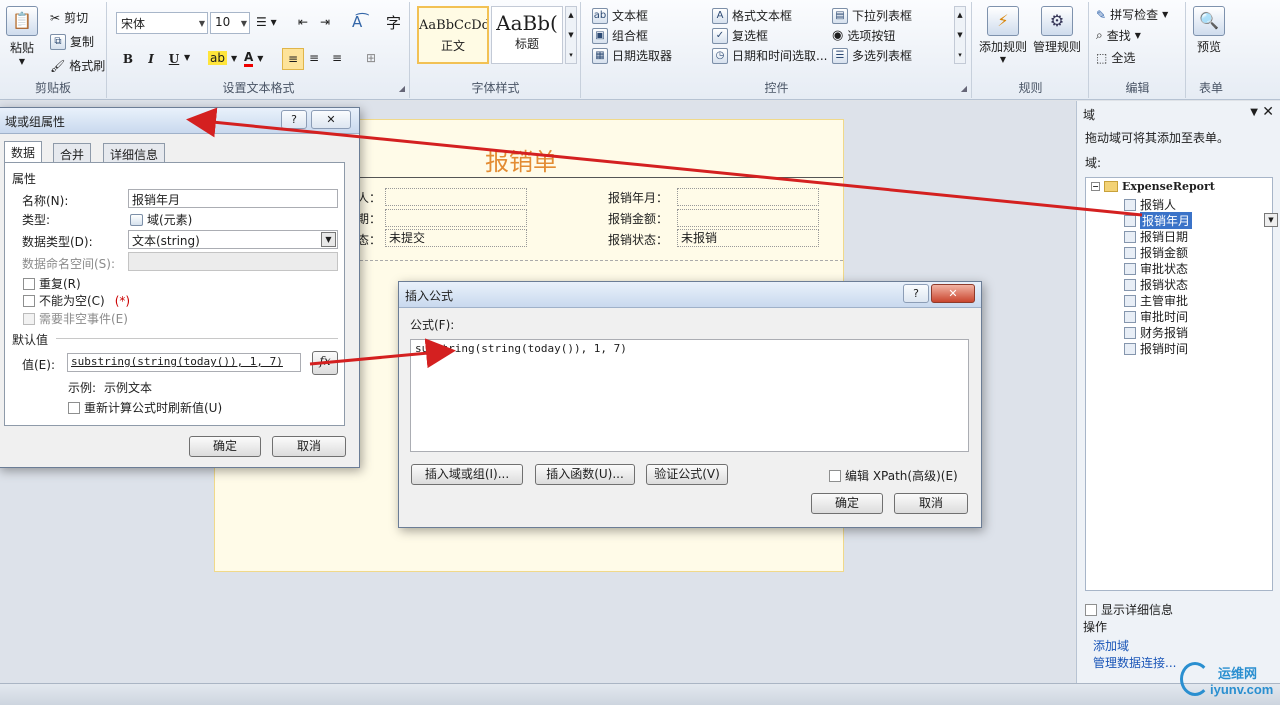  Describe the element at coordinates (571, 35) in the screenshot. I see `styles-scroll: ▲ ▼ ▾` at that location.